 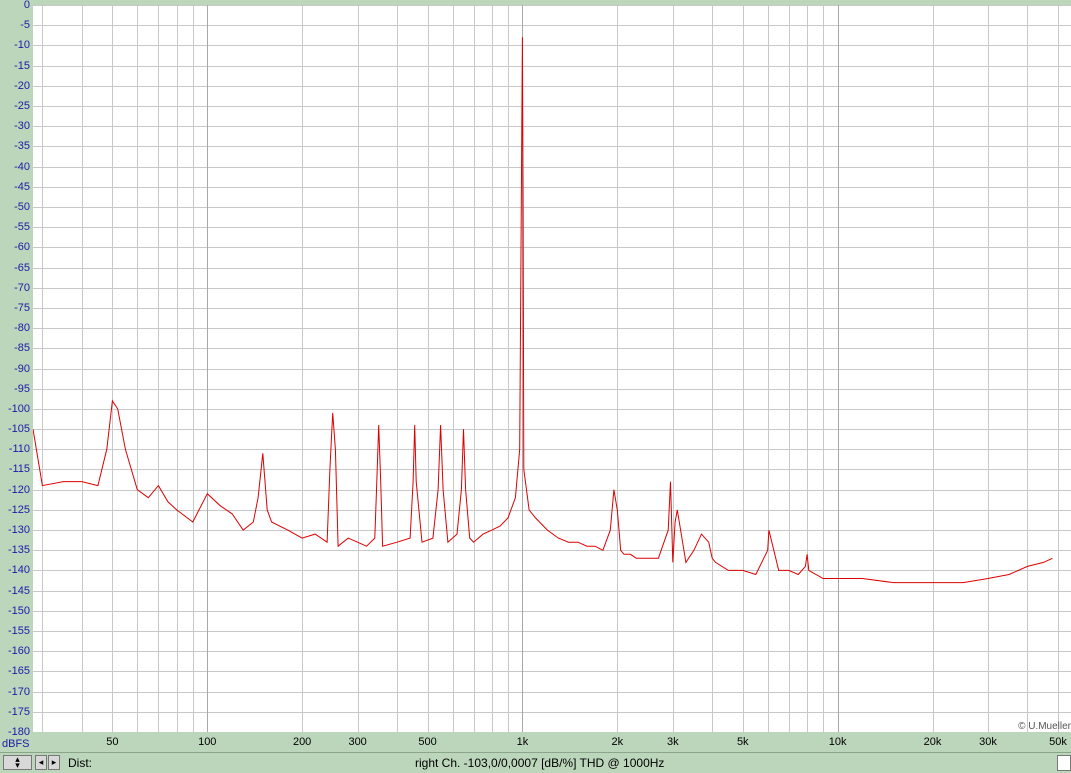 I want to click on y-tick-label: -20, so click(x=22, y=85).